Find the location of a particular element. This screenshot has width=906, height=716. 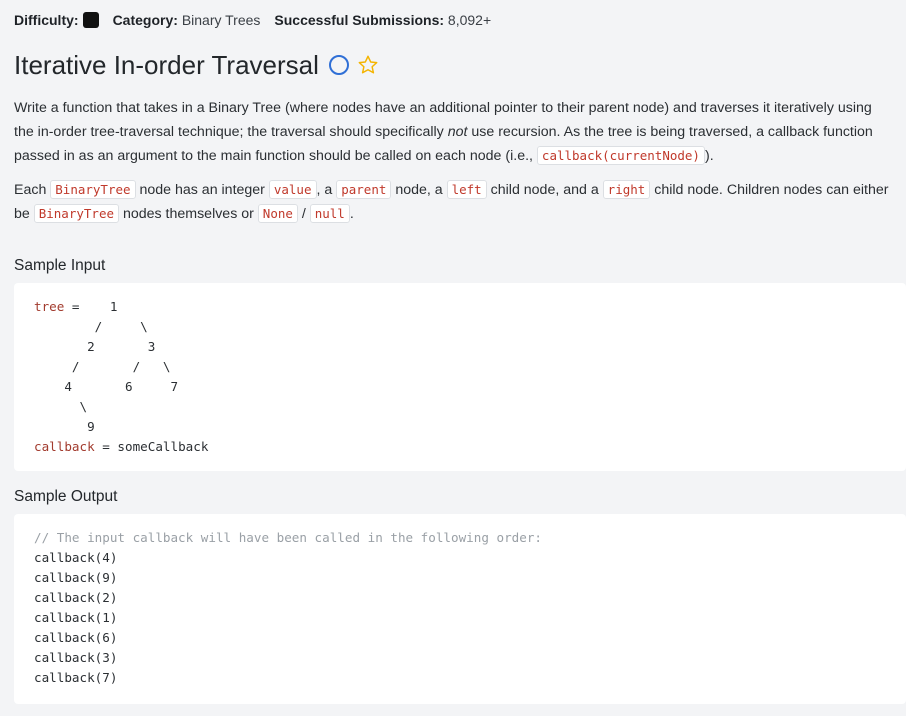

sample-input-label: Sample Input is located at coordinates (60, 265).